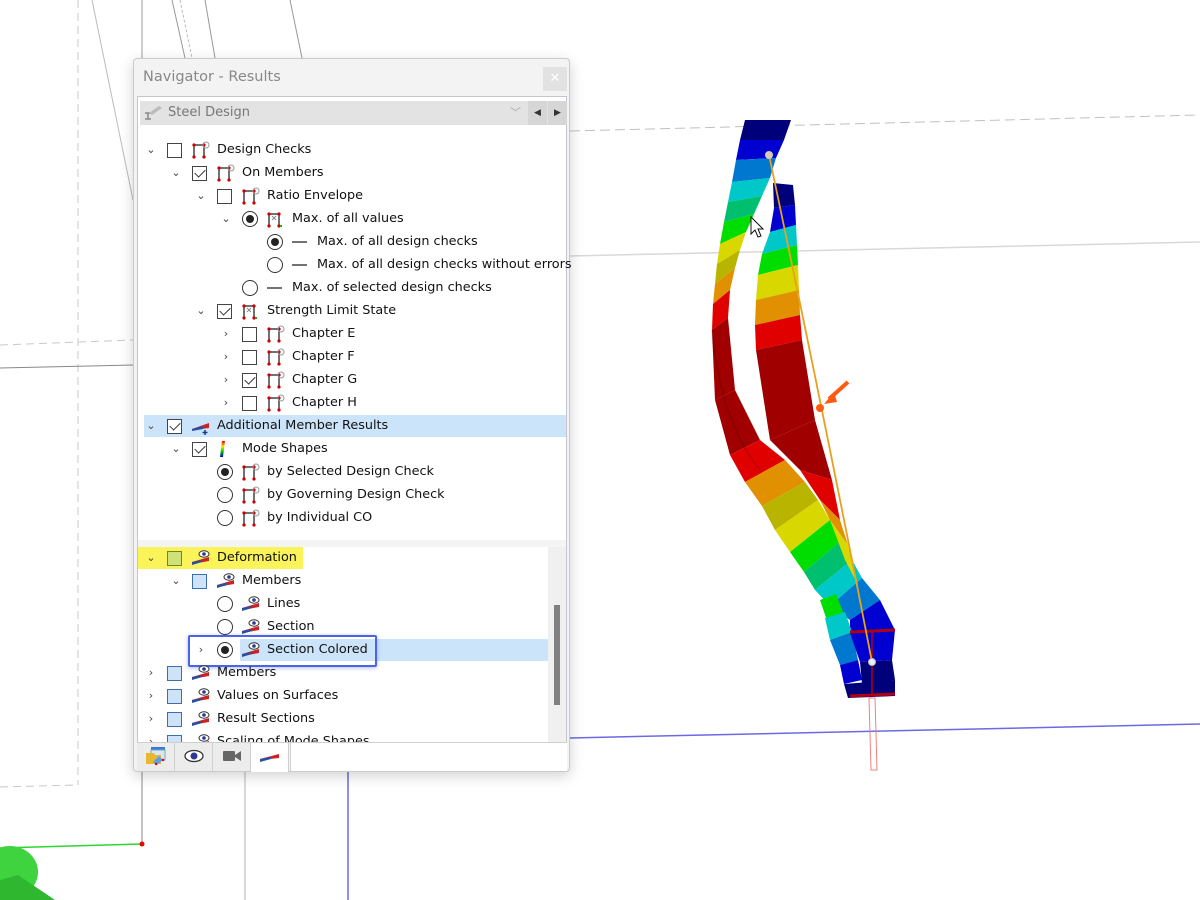 This screenshot has height=900, width=1200. I want to click on line-icon, so click(301, 265).